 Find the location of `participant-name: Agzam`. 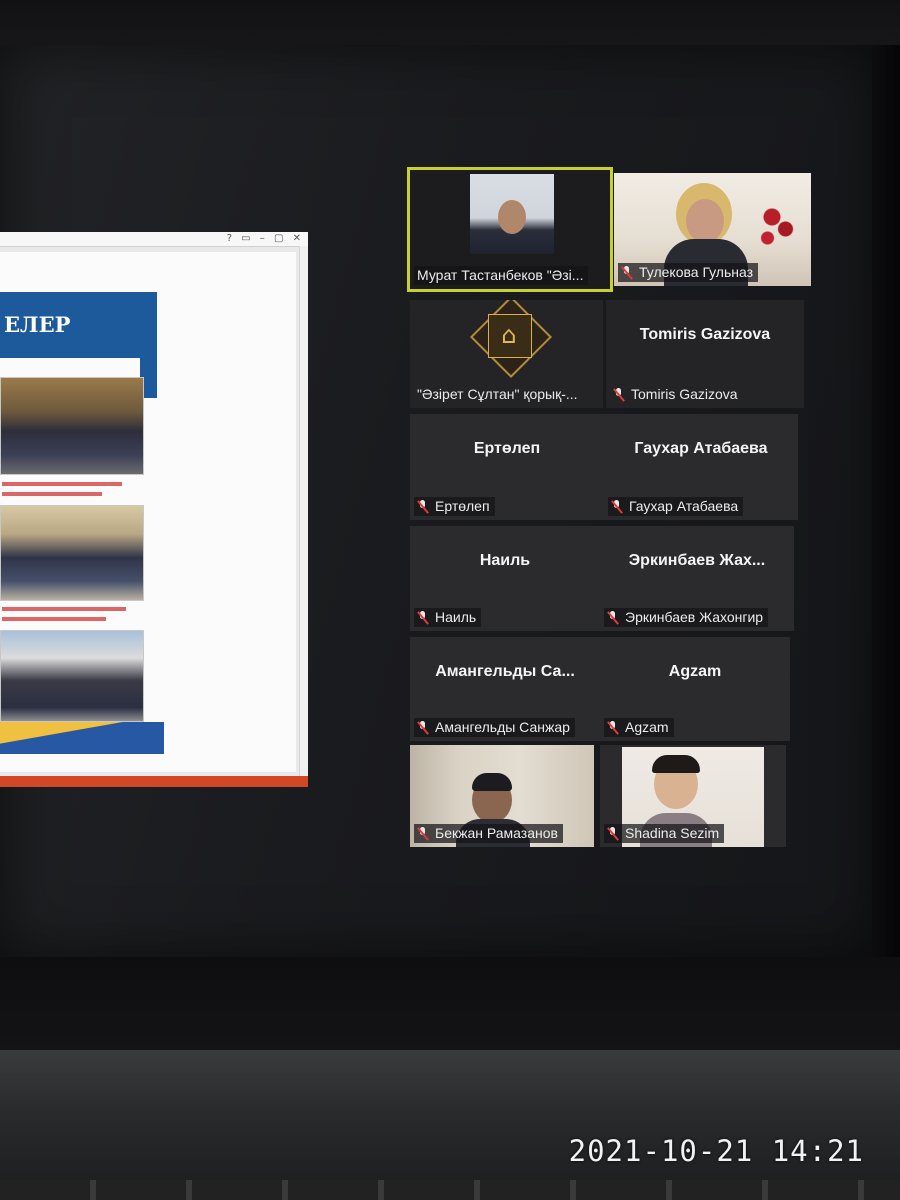

participant-name: Agzam is located at coordinates (647, 727).